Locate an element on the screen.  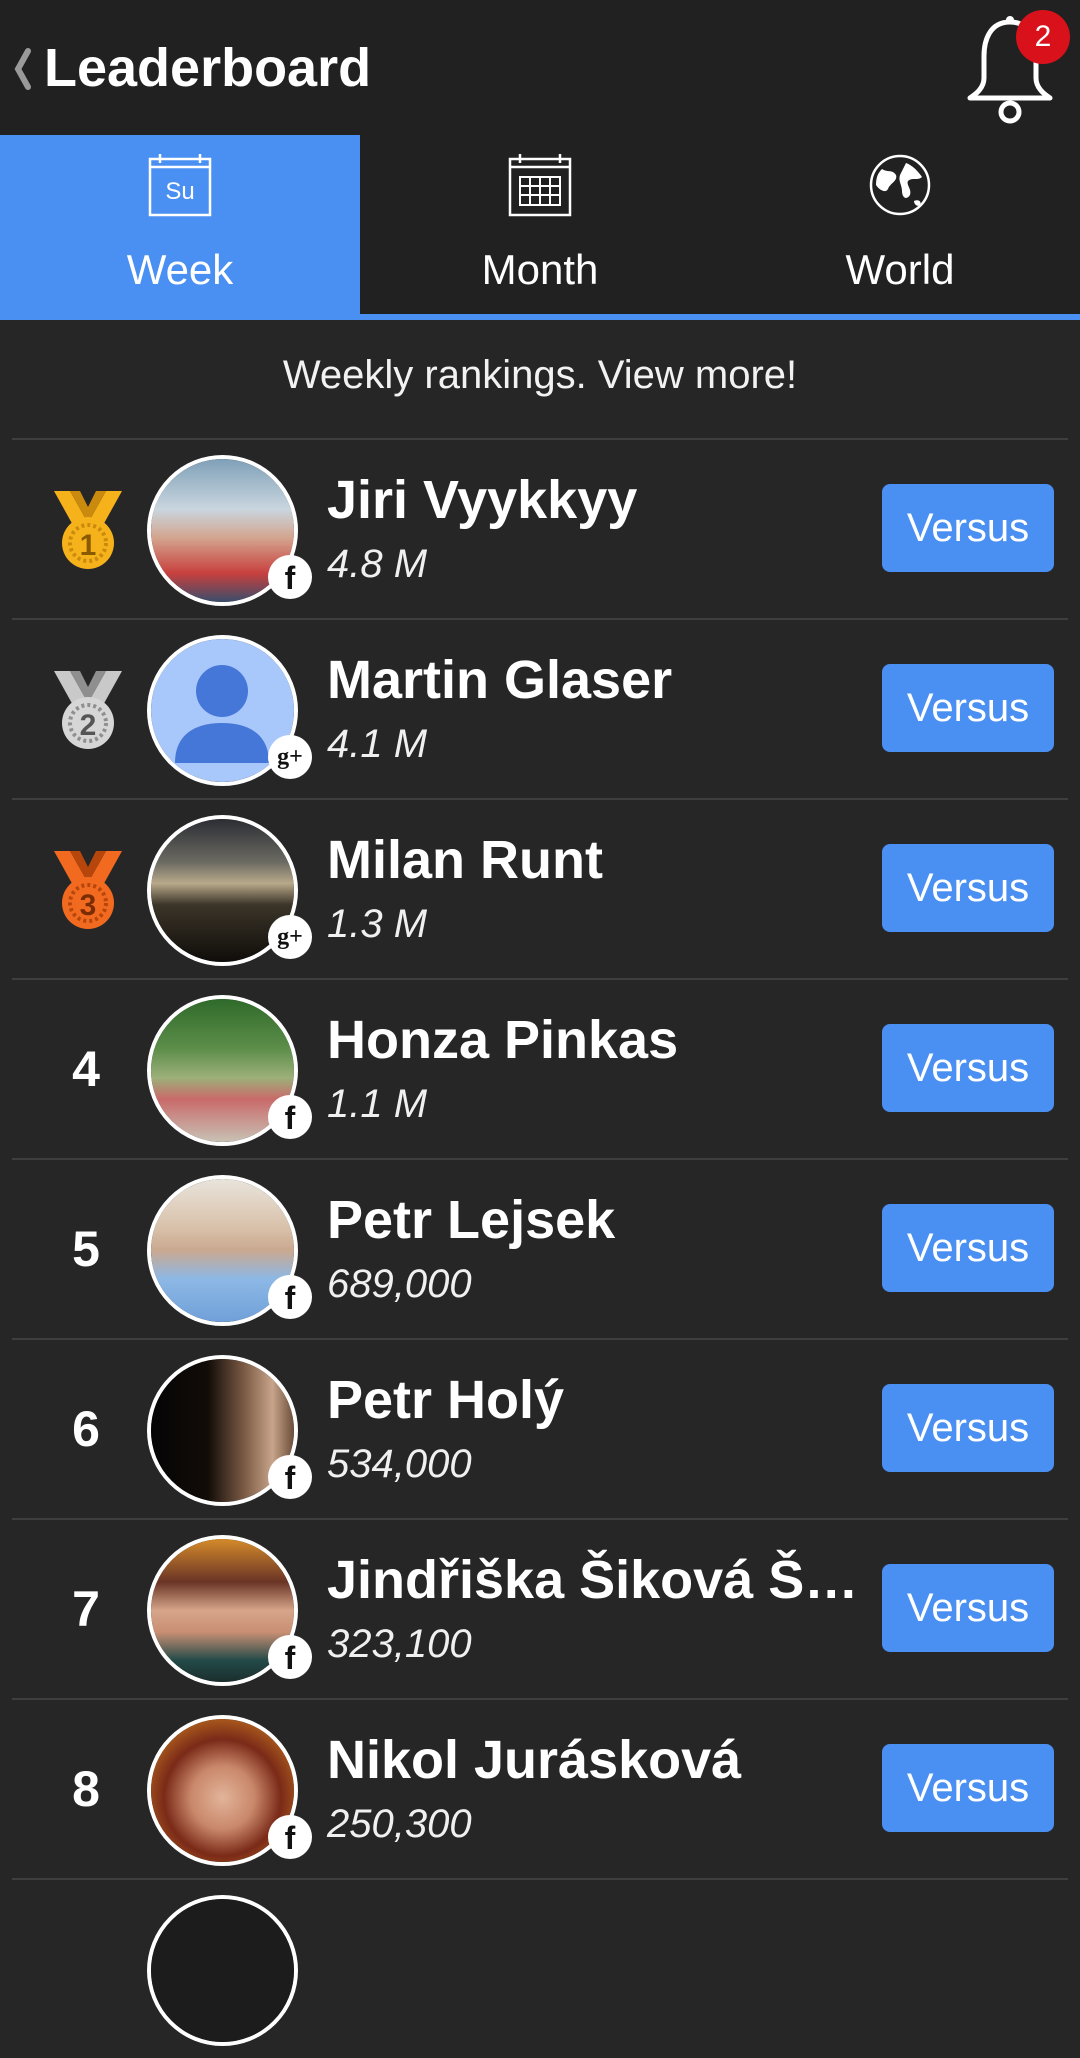
rank-number: 4 is located at coordinates (86, 1069).